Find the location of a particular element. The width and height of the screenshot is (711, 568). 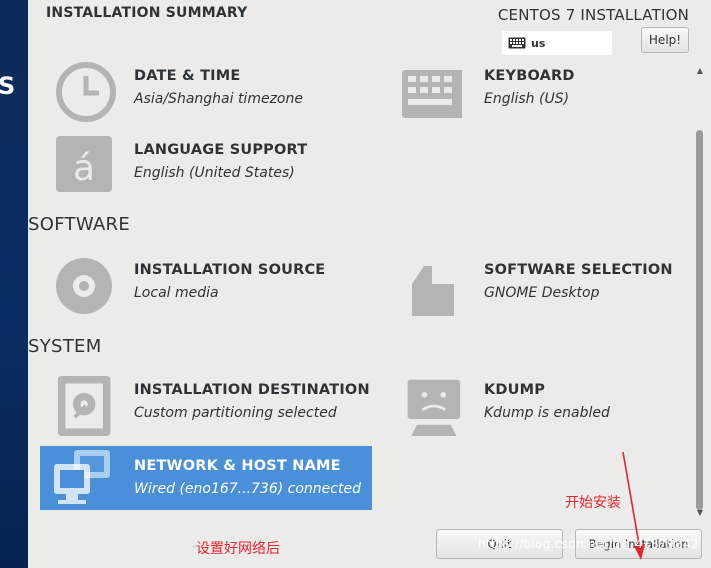

spoke-installation-source: INSTALLATION SOURCE Local media is located at coordinates (221, 287).